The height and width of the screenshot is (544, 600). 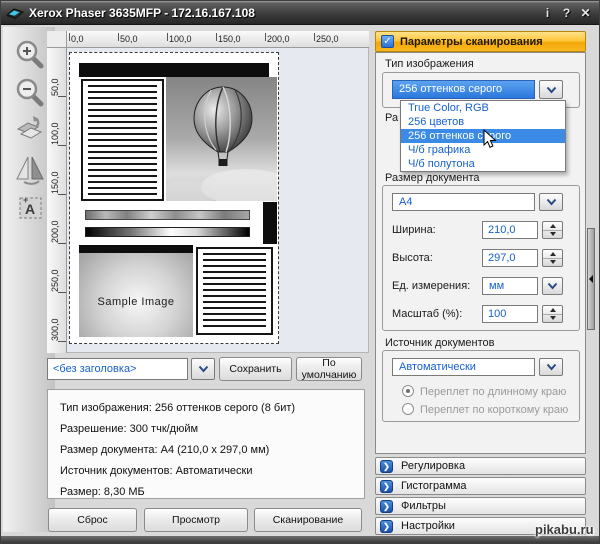 I want to click on height-field, so click(x=510, y=258).